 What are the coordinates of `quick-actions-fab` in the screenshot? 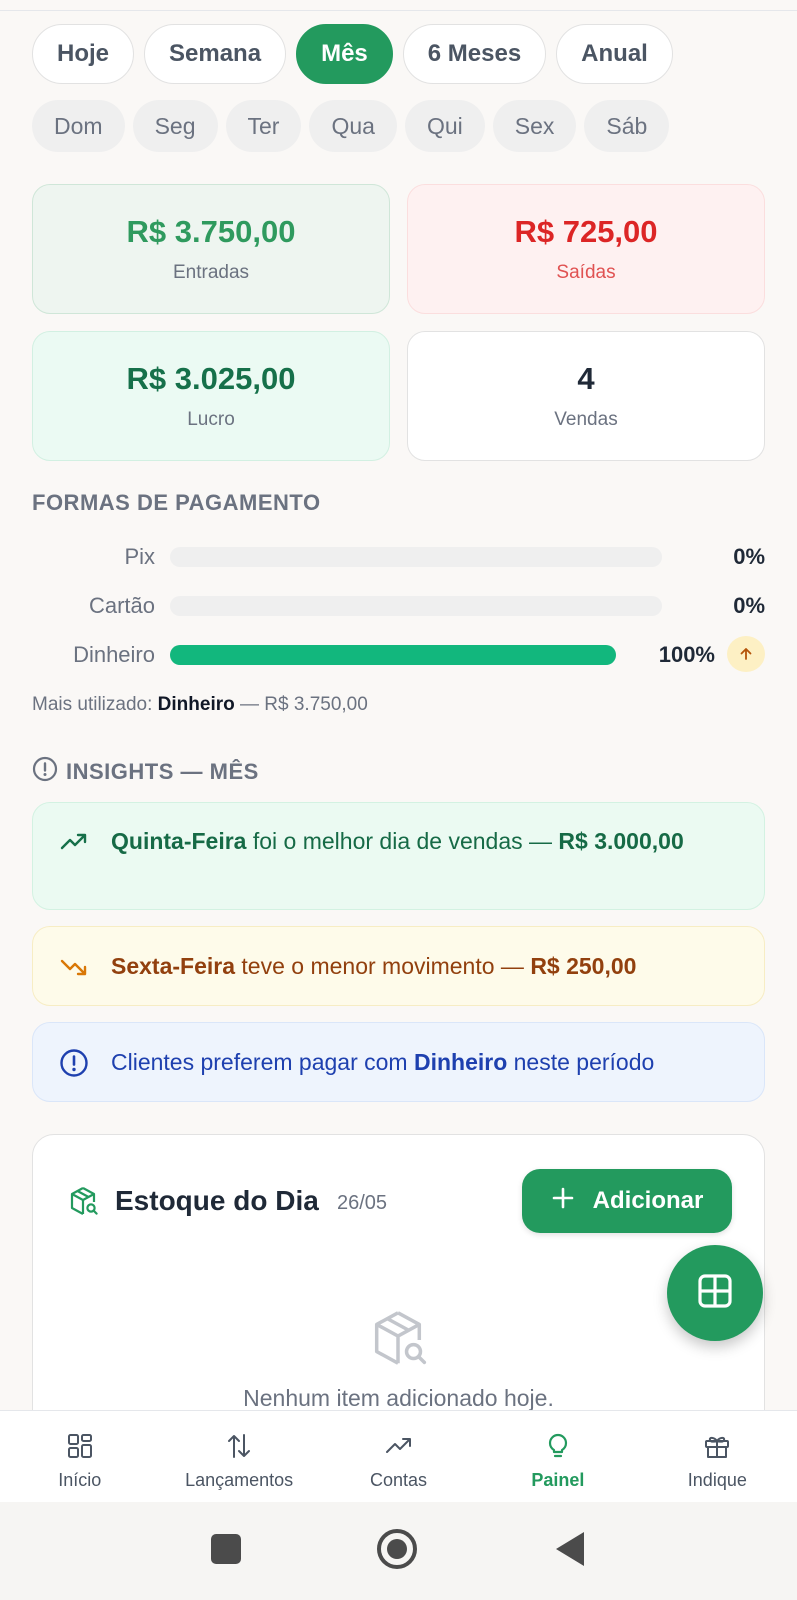 It's located at (715, 1293).